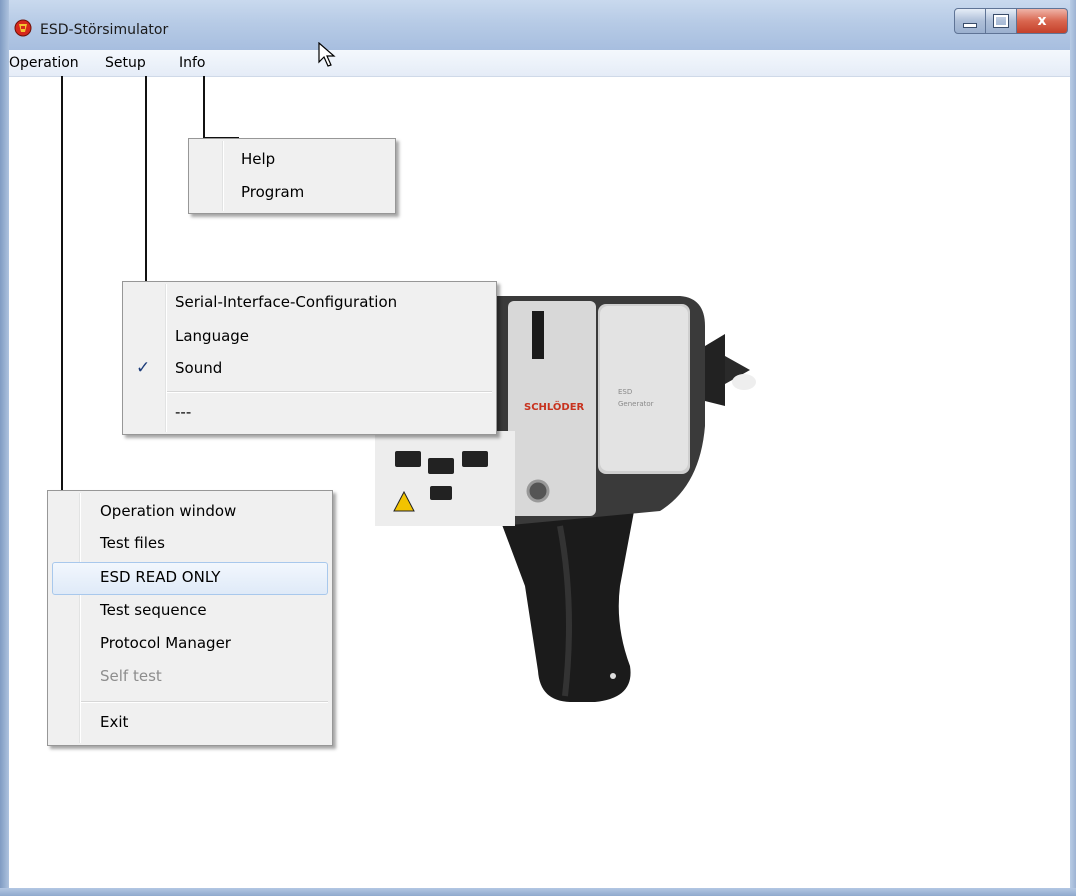 The width and height of the screenshot is (1076, 896). I want to click on device-label-line1: ESD, so click(625, 392).